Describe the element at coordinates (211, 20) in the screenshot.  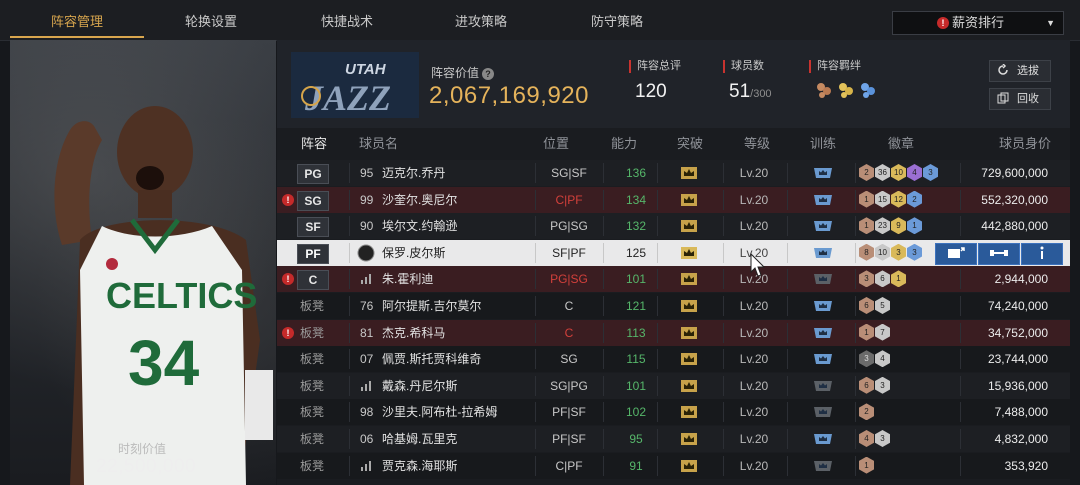
I see `tab-rotation-settings: 轮换设置` at that location.